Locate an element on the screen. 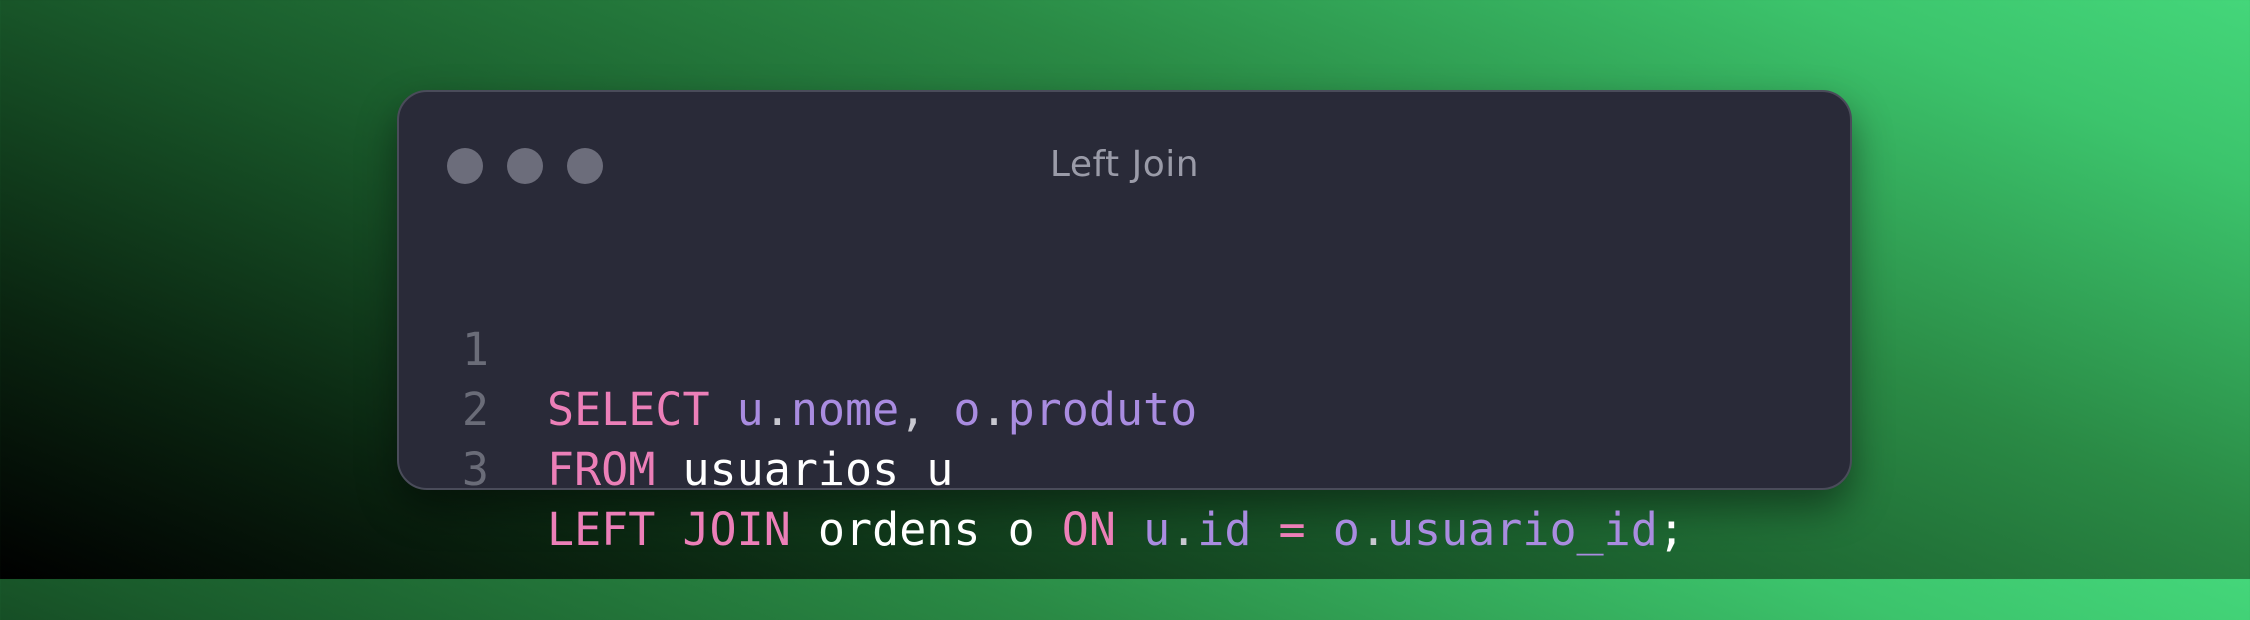  code-line-source: FROM usuarios u is located at coordinates (750, 470).